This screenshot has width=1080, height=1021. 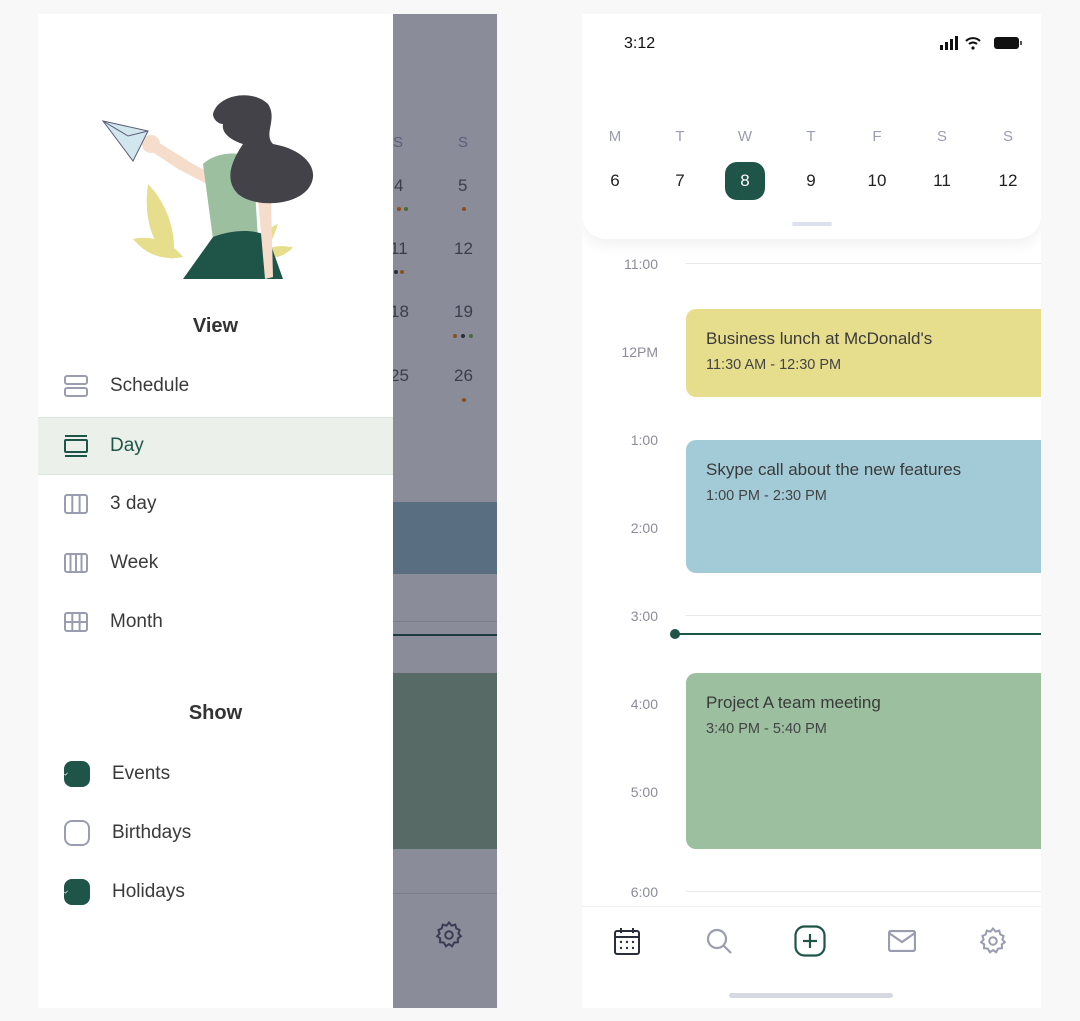 What do you see at coordinates (141, 773) in the screenshot?
I see `show-option-label: Events` at bounding box center [141, 773].